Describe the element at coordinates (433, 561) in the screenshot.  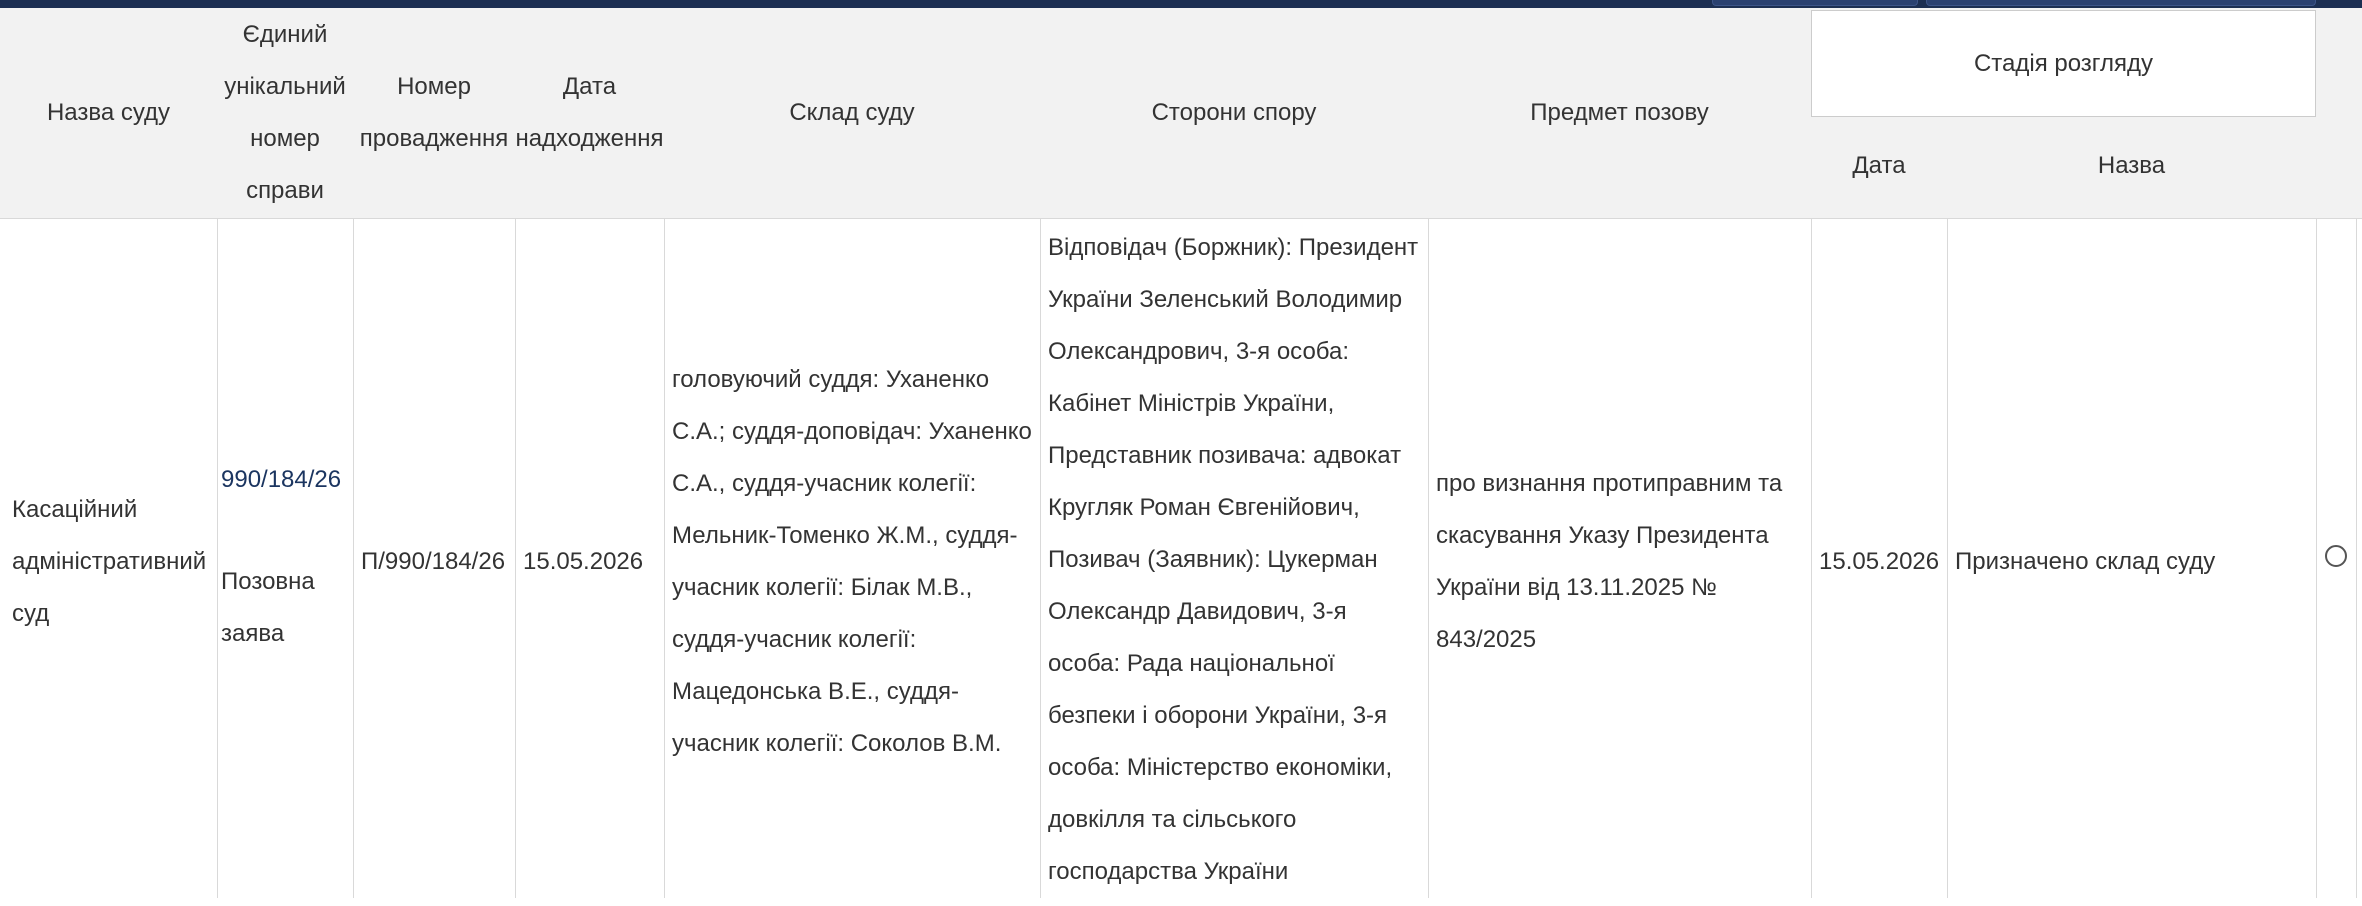
I see `table-row-proceeding-number: П/990/184/26` at that location.